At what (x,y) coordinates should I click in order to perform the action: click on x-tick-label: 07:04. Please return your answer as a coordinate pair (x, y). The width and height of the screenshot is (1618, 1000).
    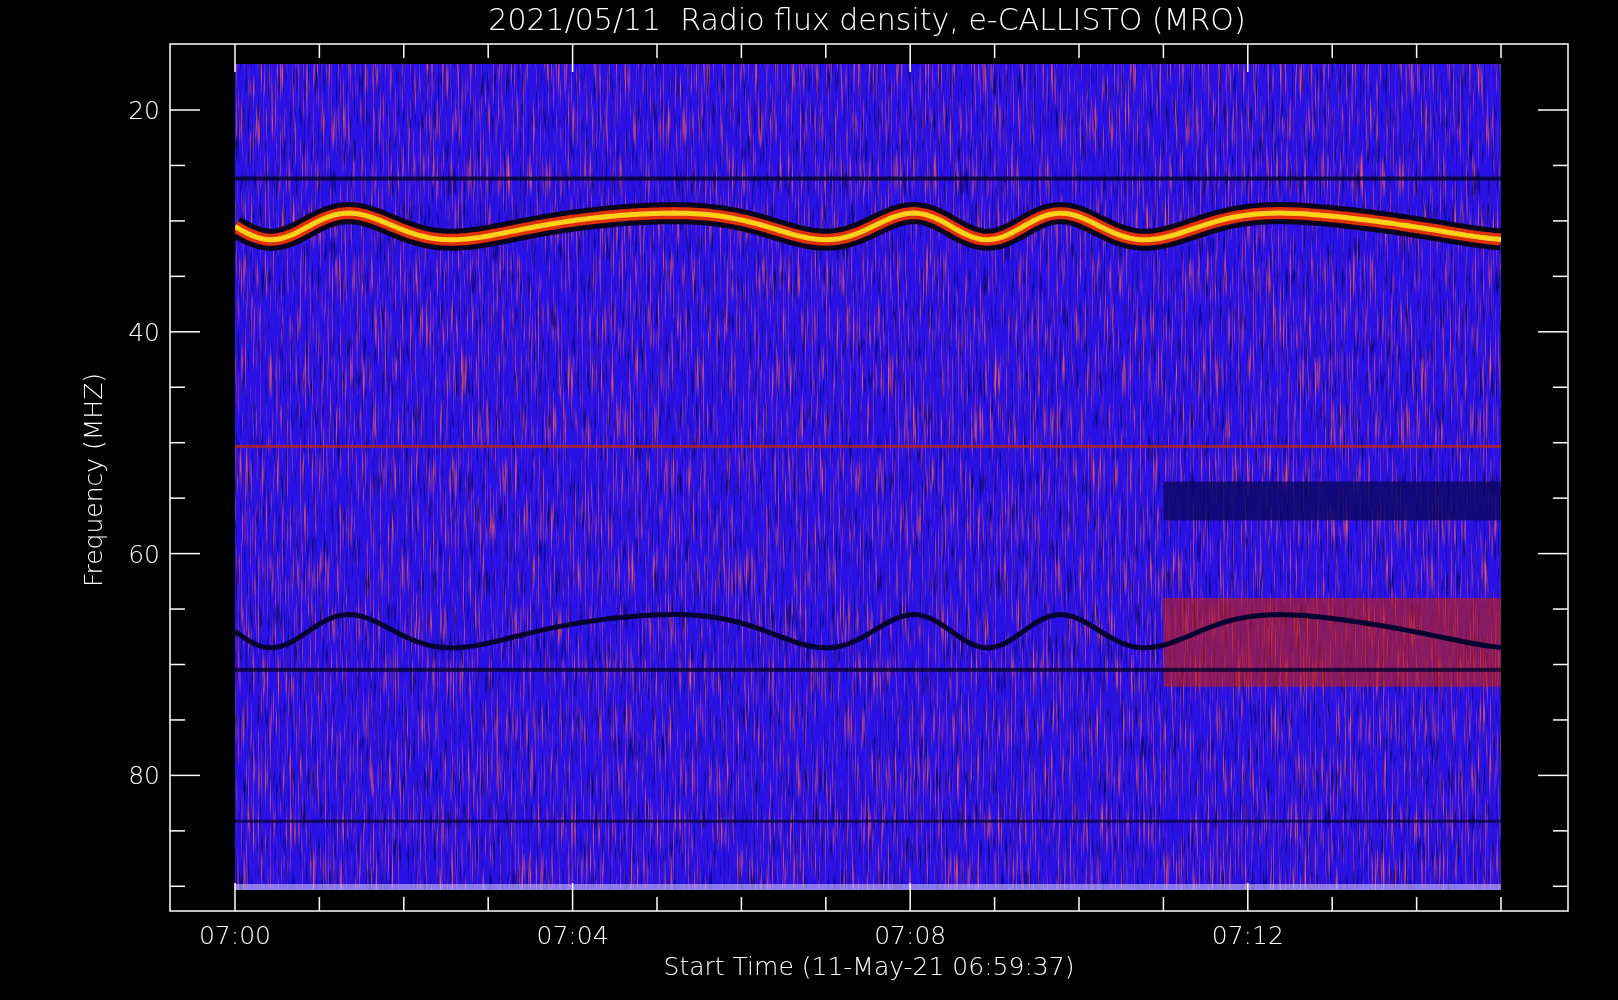
    Looking at the image, I should click on (572, 935).